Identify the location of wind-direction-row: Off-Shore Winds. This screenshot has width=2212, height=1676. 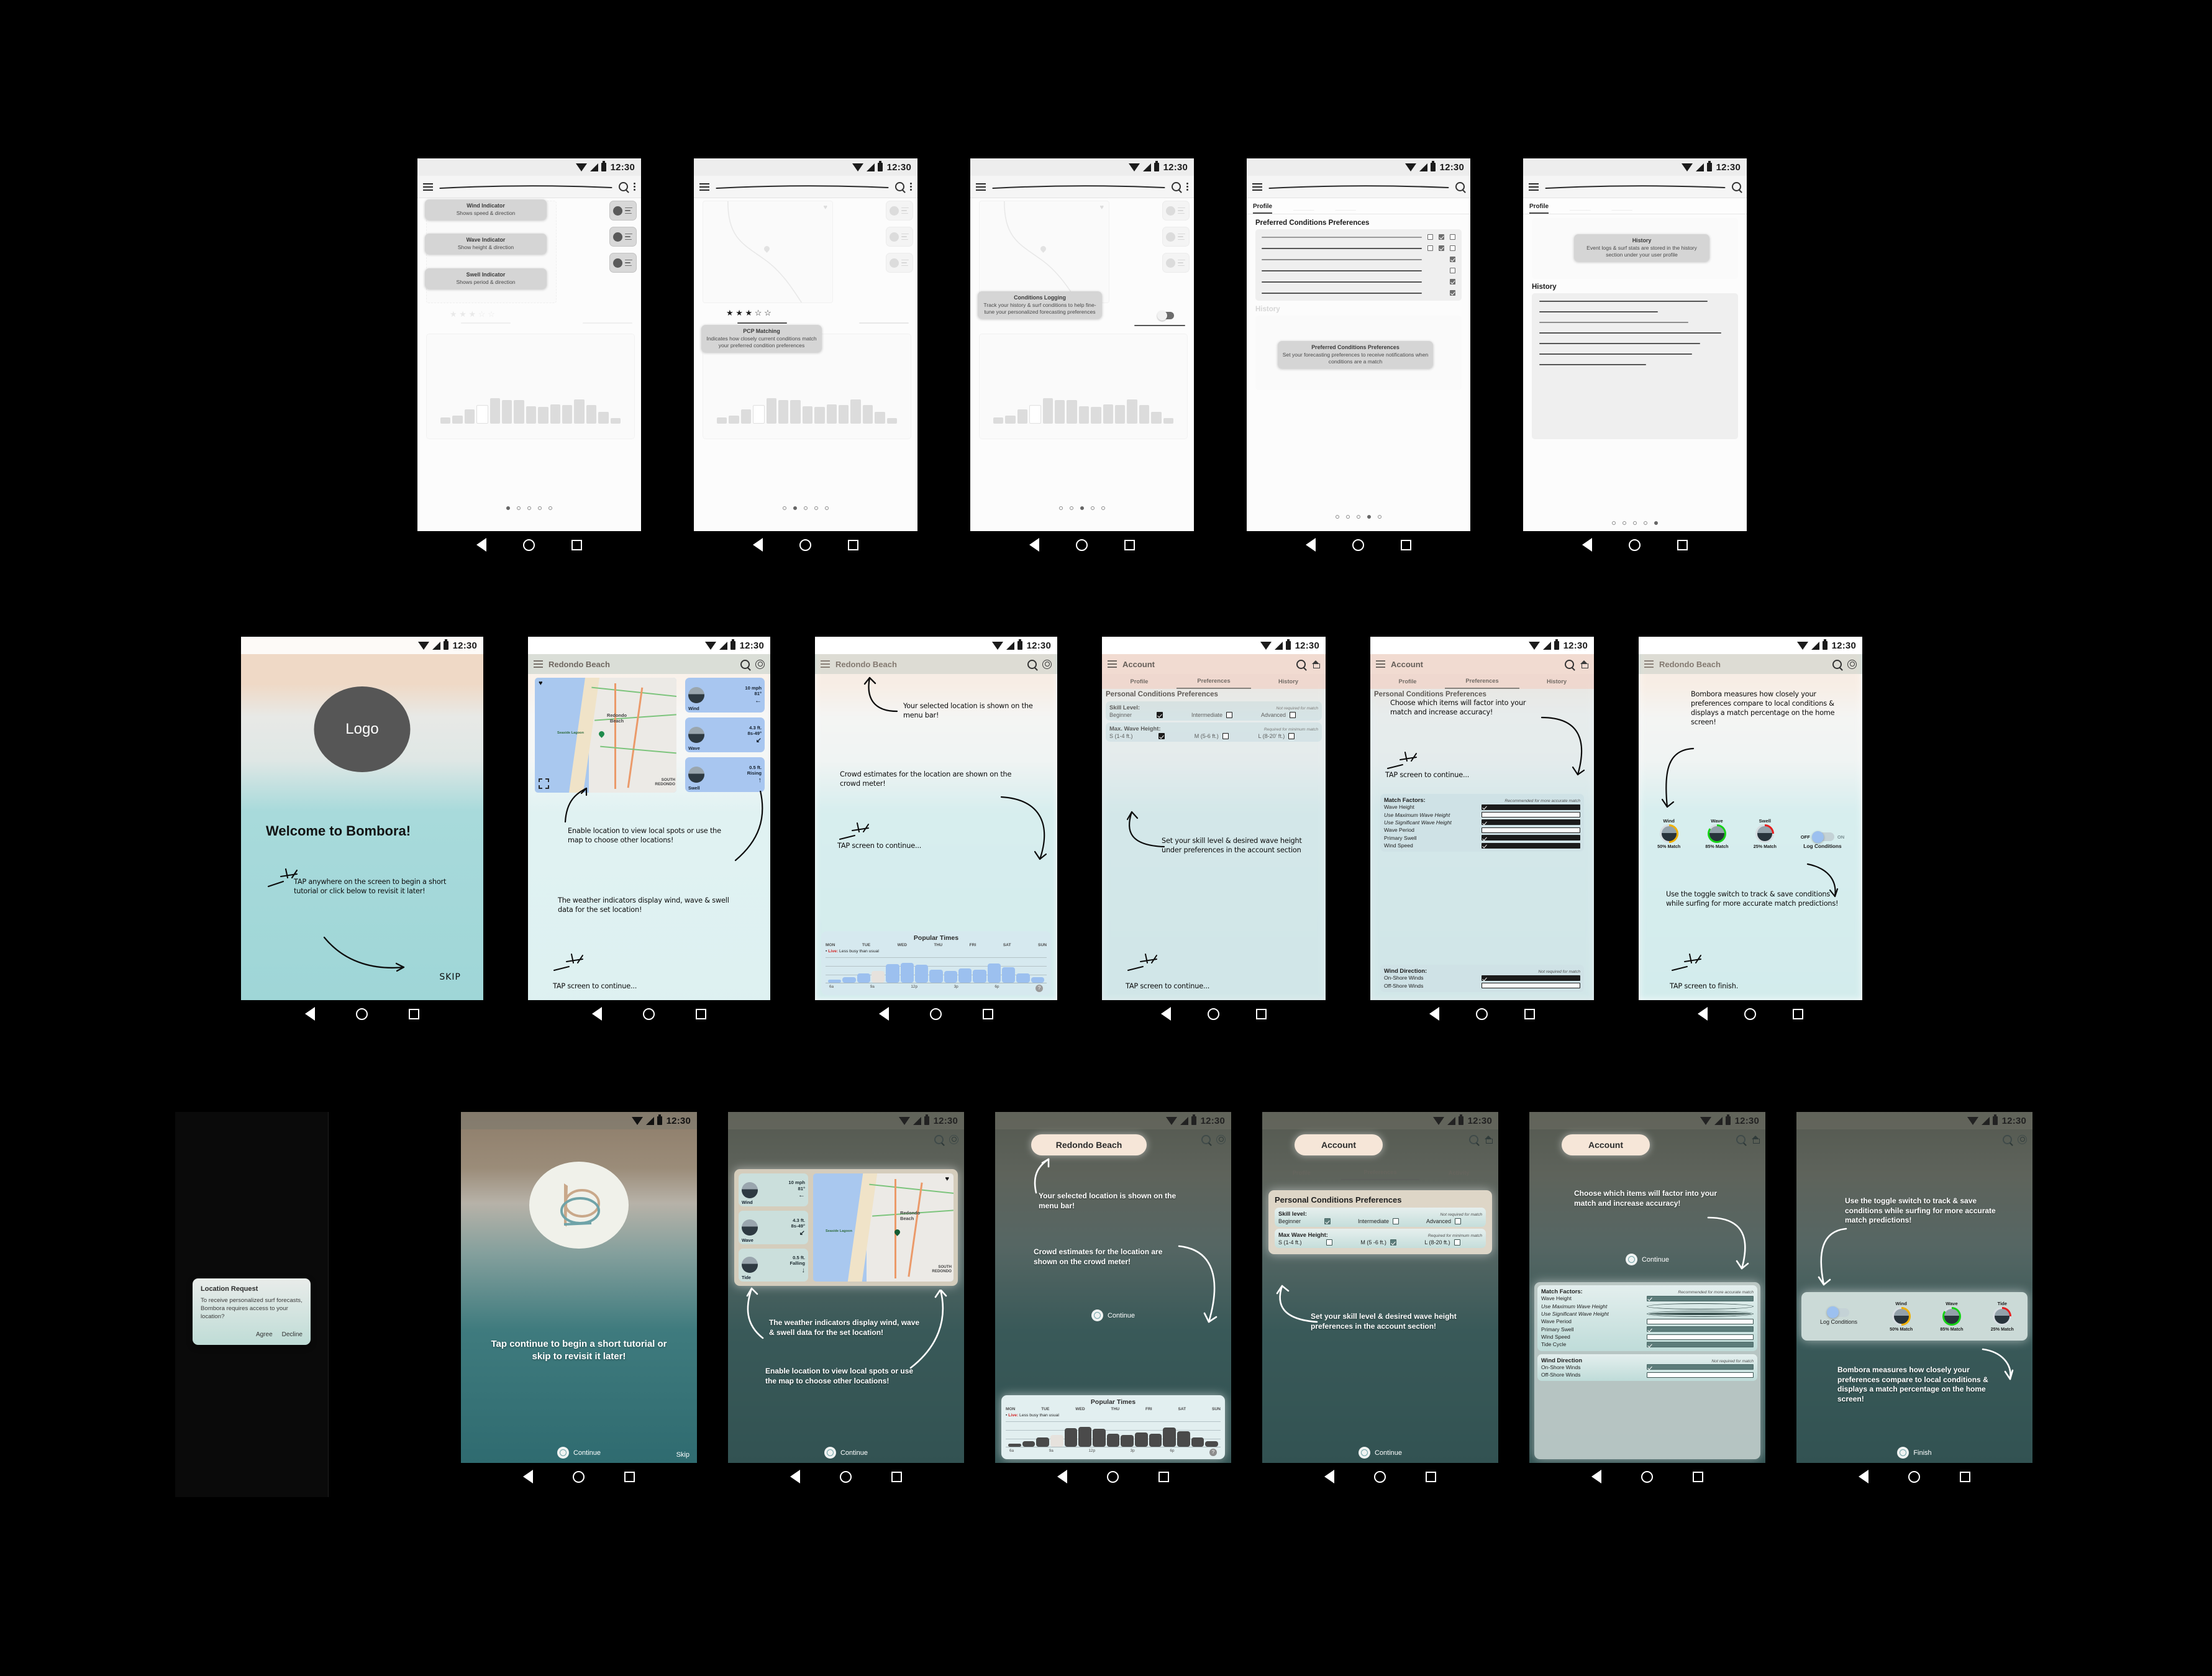
(1482, 986).